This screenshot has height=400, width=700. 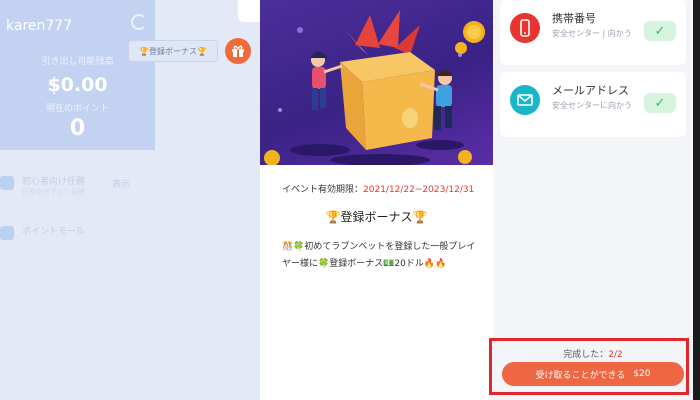 I want to click on menu-item-title: ポイントモール, so click(x=54, y=232).